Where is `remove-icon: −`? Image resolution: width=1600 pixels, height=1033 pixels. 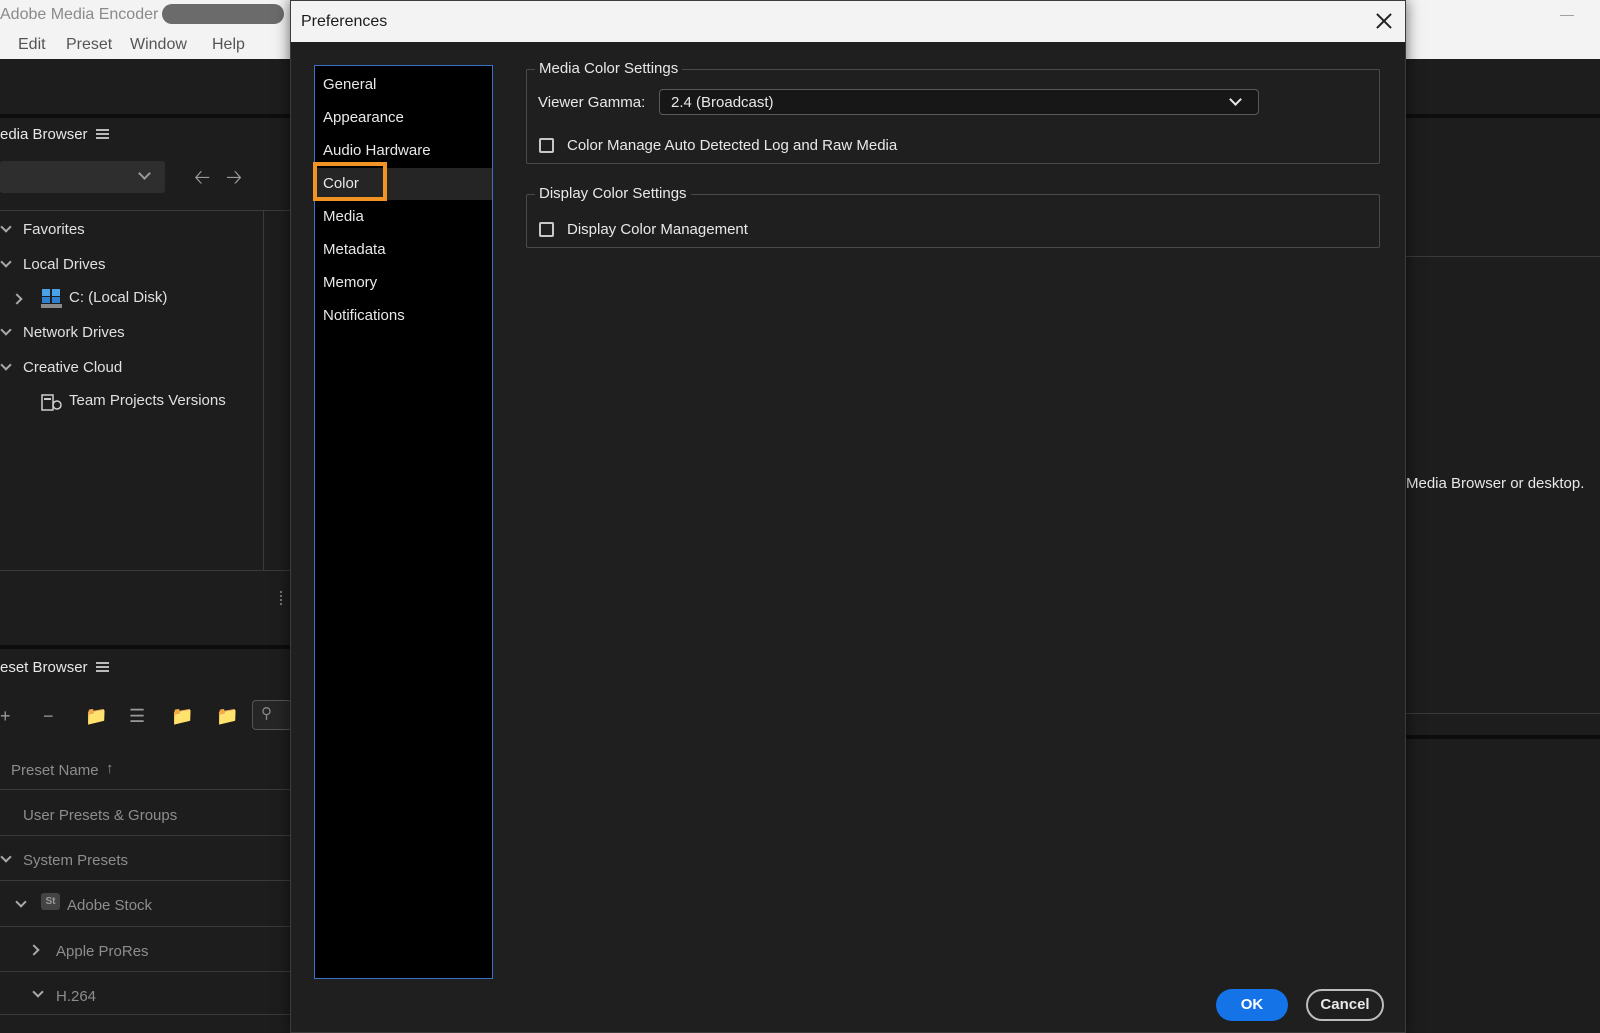
remove-icon: − is located at coordinates (48, 716).